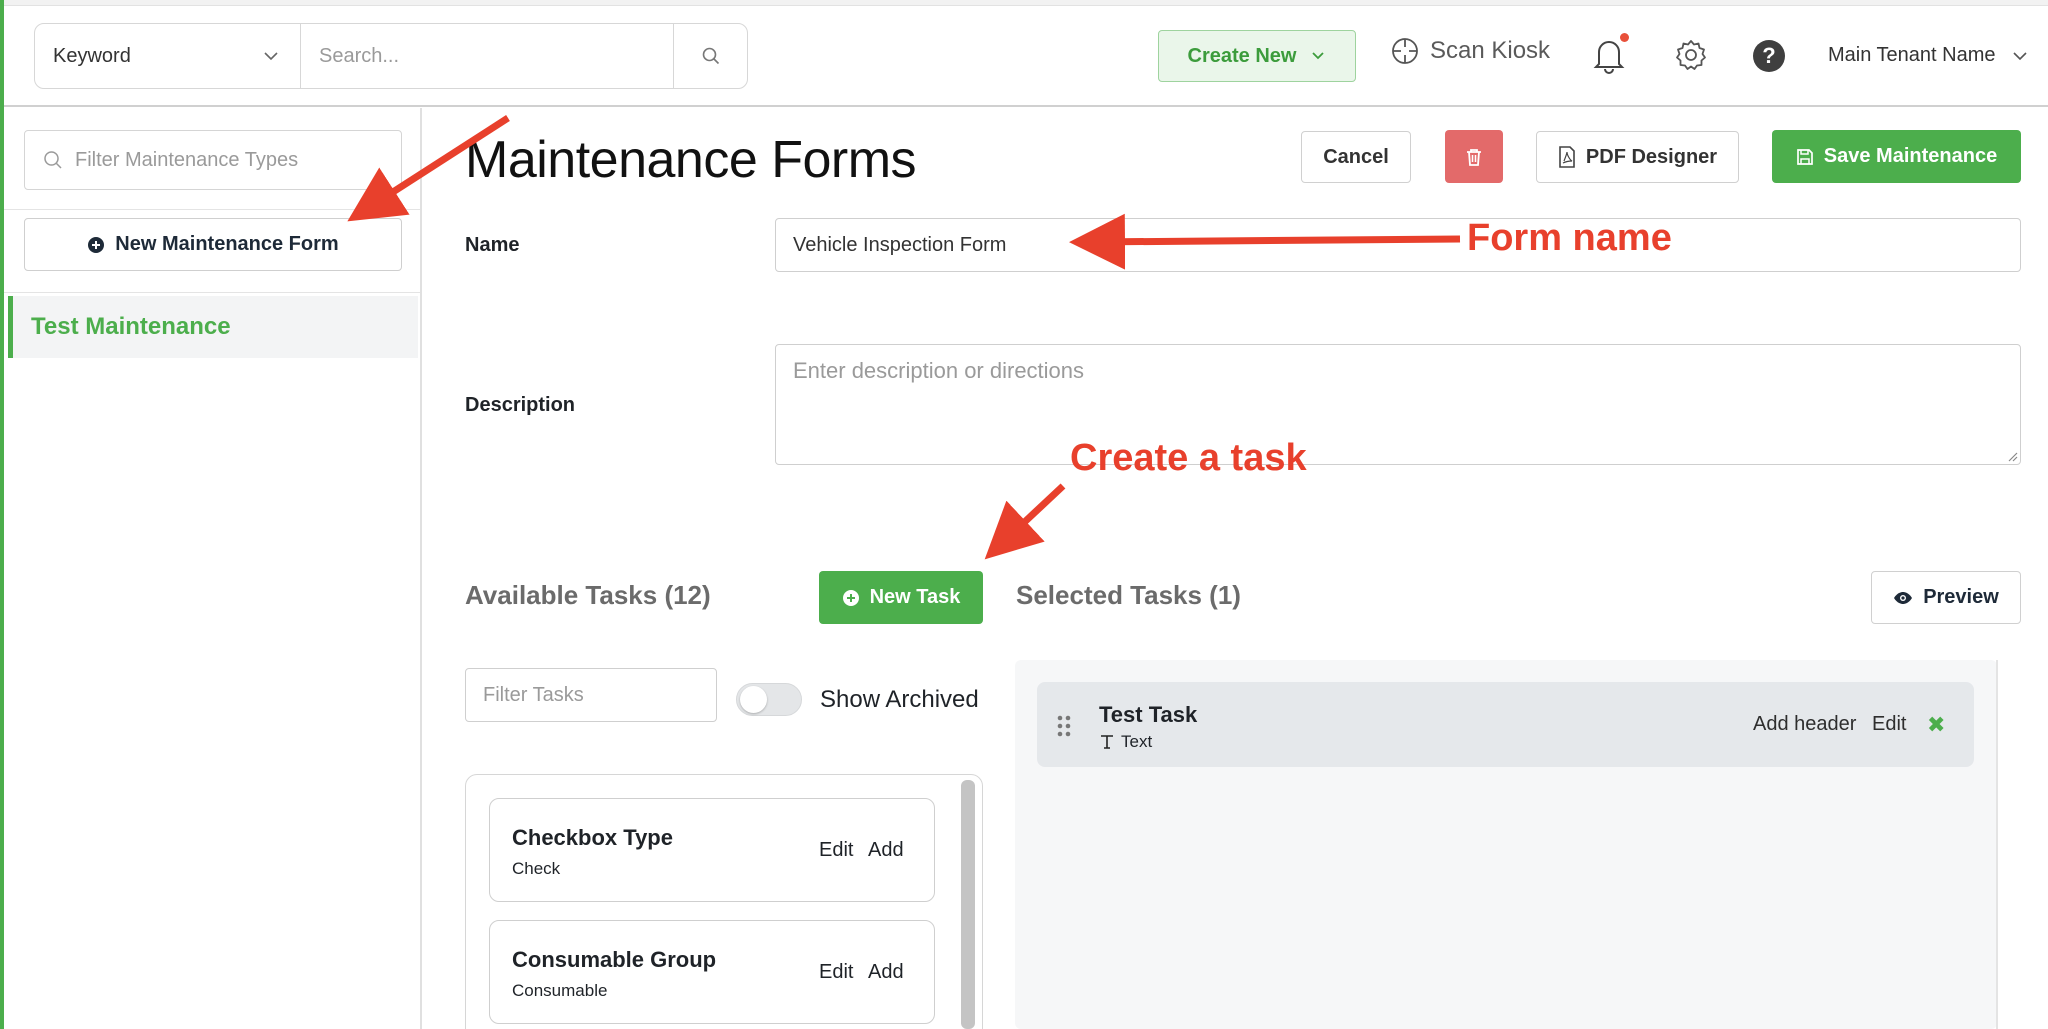  I want to click on new-maintenance-form-label: New Maintenance Form, so click(227, 244).